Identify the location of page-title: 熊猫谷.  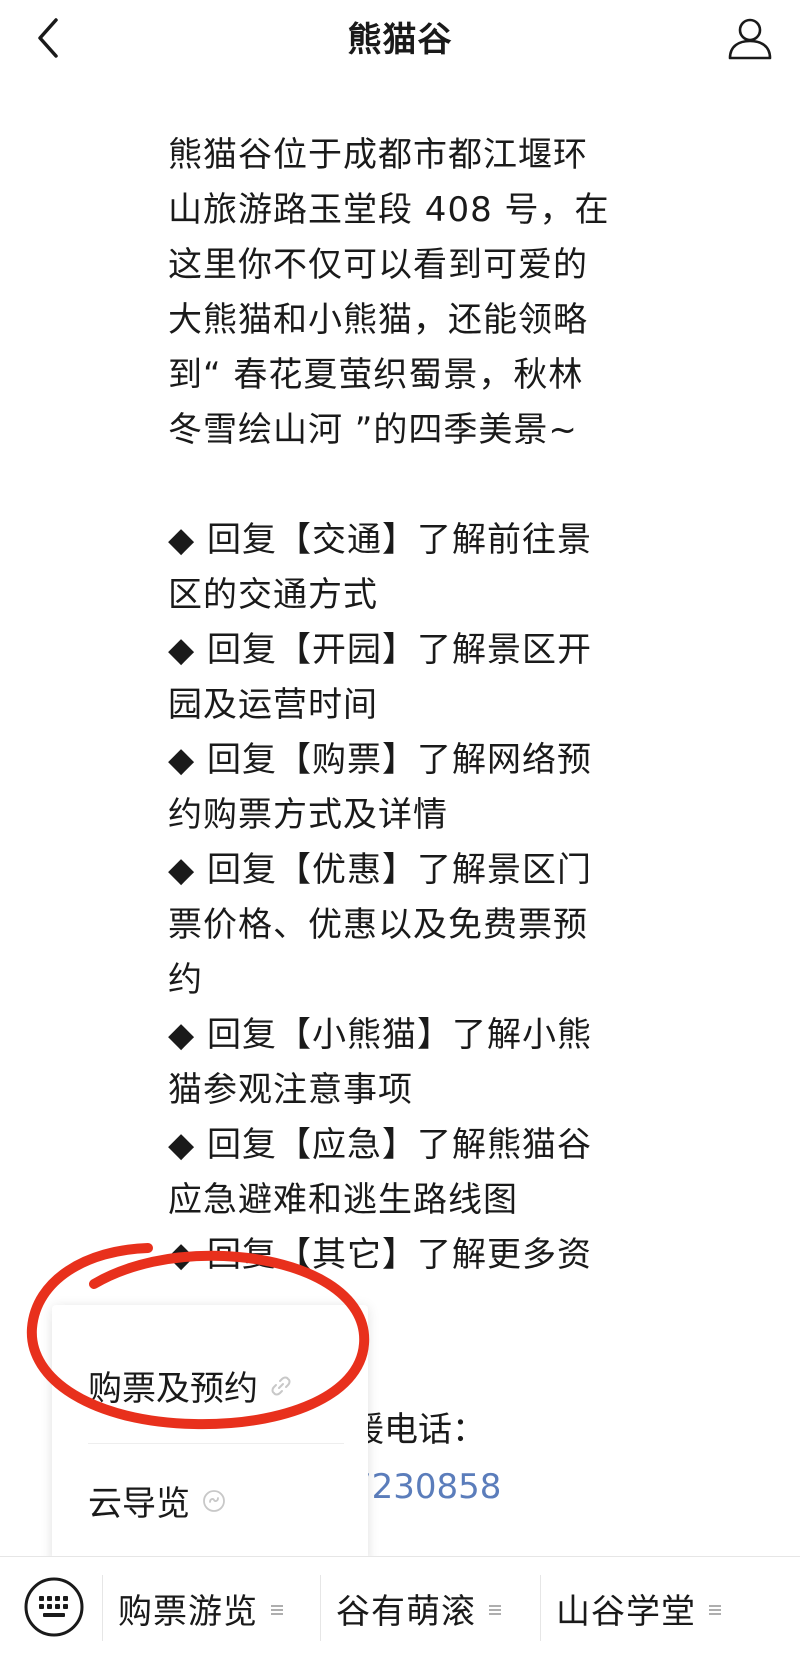
(400, 40).